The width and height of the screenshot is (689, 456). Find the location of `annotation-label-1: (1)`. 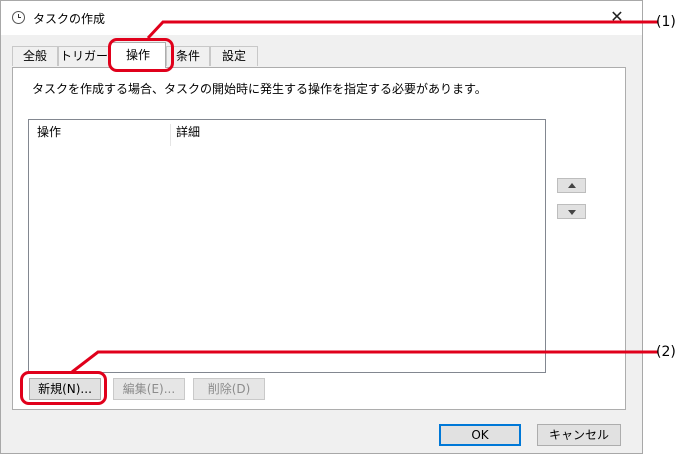

annotation-label-1: (1) is located at coordinates (666, 22).